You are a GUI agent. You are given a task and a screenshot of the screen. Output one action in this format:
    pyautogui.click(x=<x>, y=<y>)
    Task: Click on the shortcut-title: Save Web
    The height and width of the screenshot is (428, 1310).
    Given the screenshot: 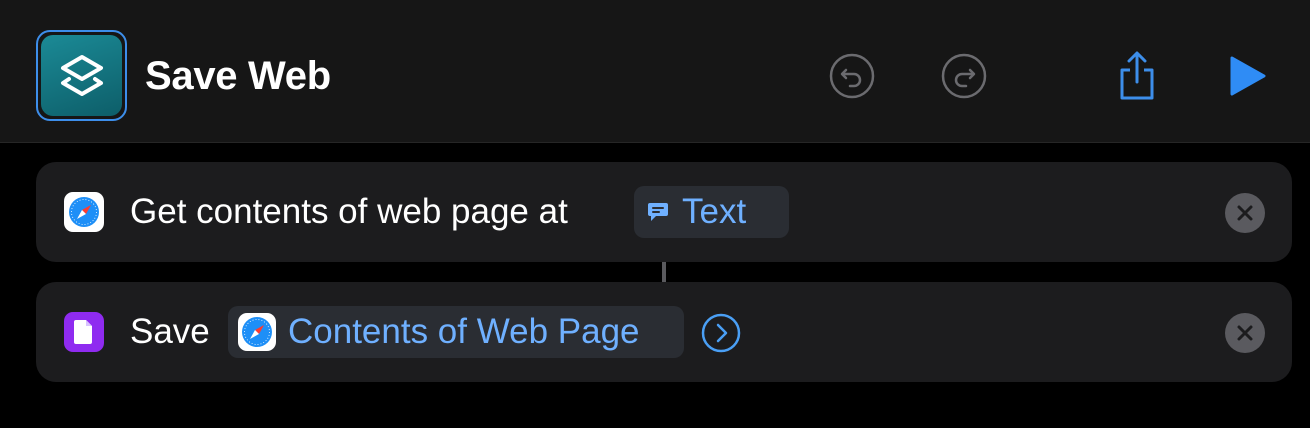 What is the action you would take?
    pyautogui.click(x=238, y=76)
    